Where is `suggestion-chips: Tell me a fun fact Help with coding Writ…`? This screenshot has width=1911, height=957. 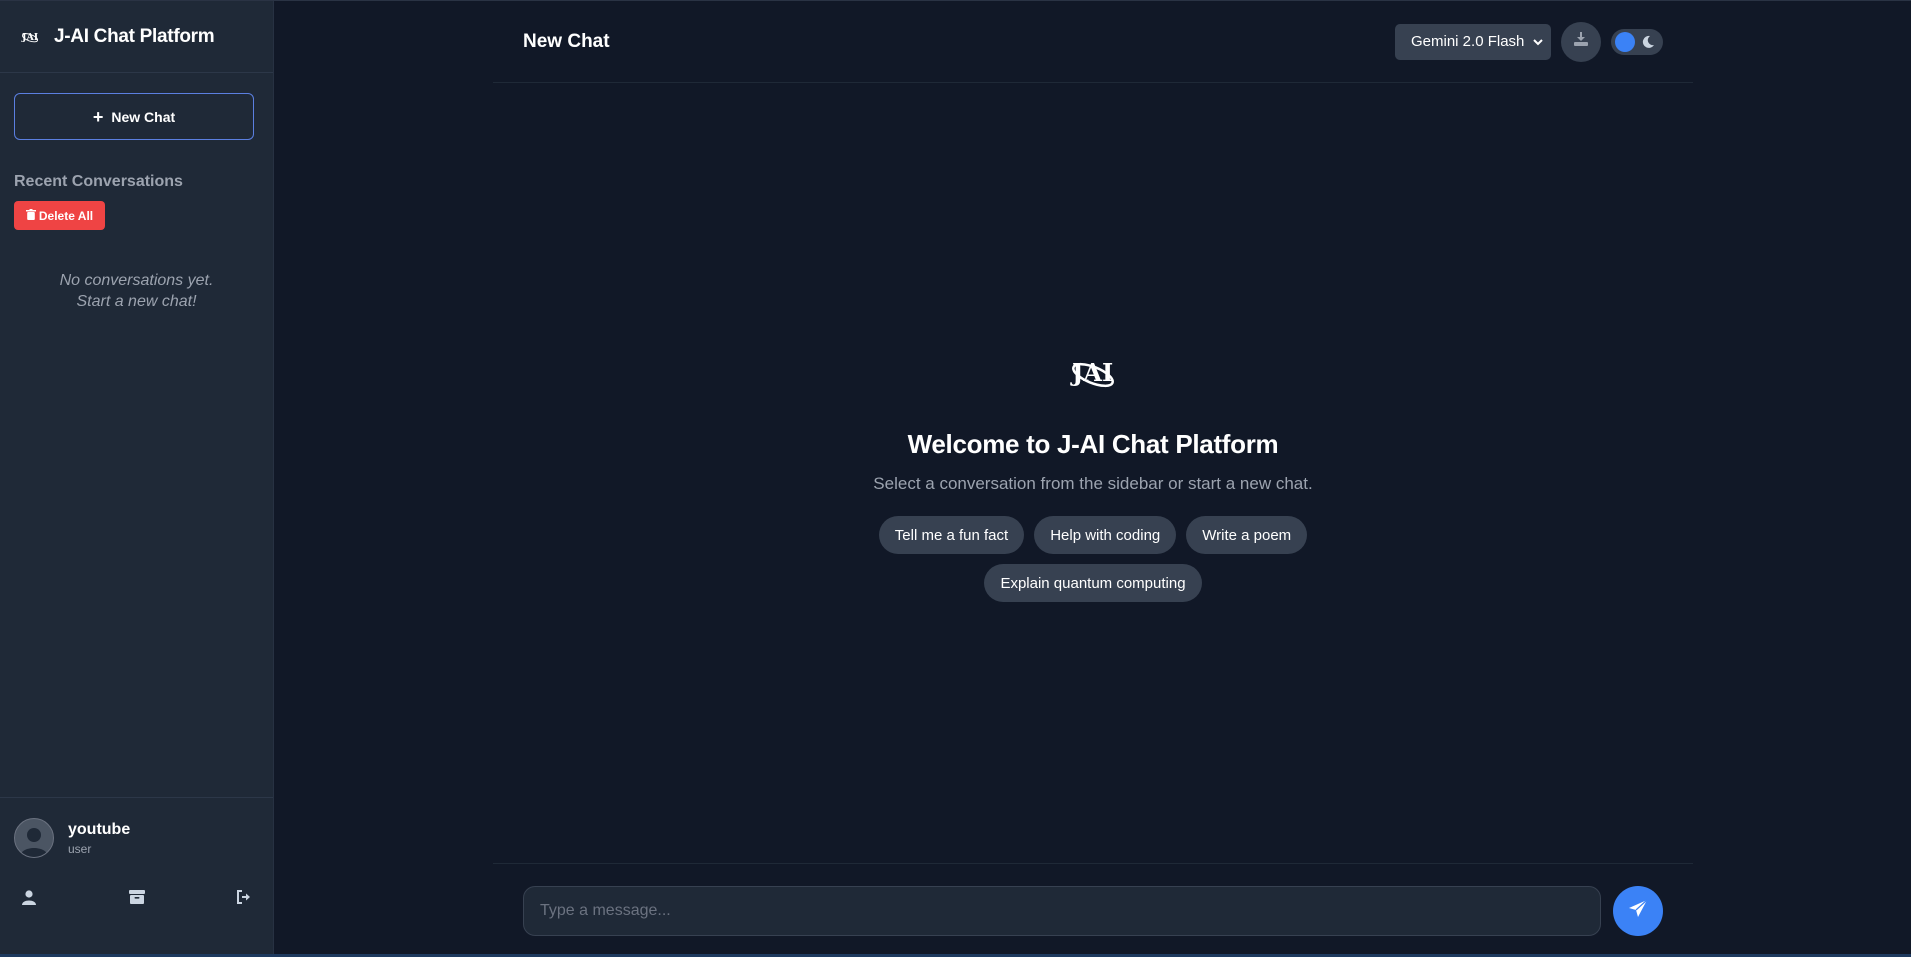 suggestion-chips: Tell me a fun fact Help with coding Writ… is located at coordinates (1093, 559).